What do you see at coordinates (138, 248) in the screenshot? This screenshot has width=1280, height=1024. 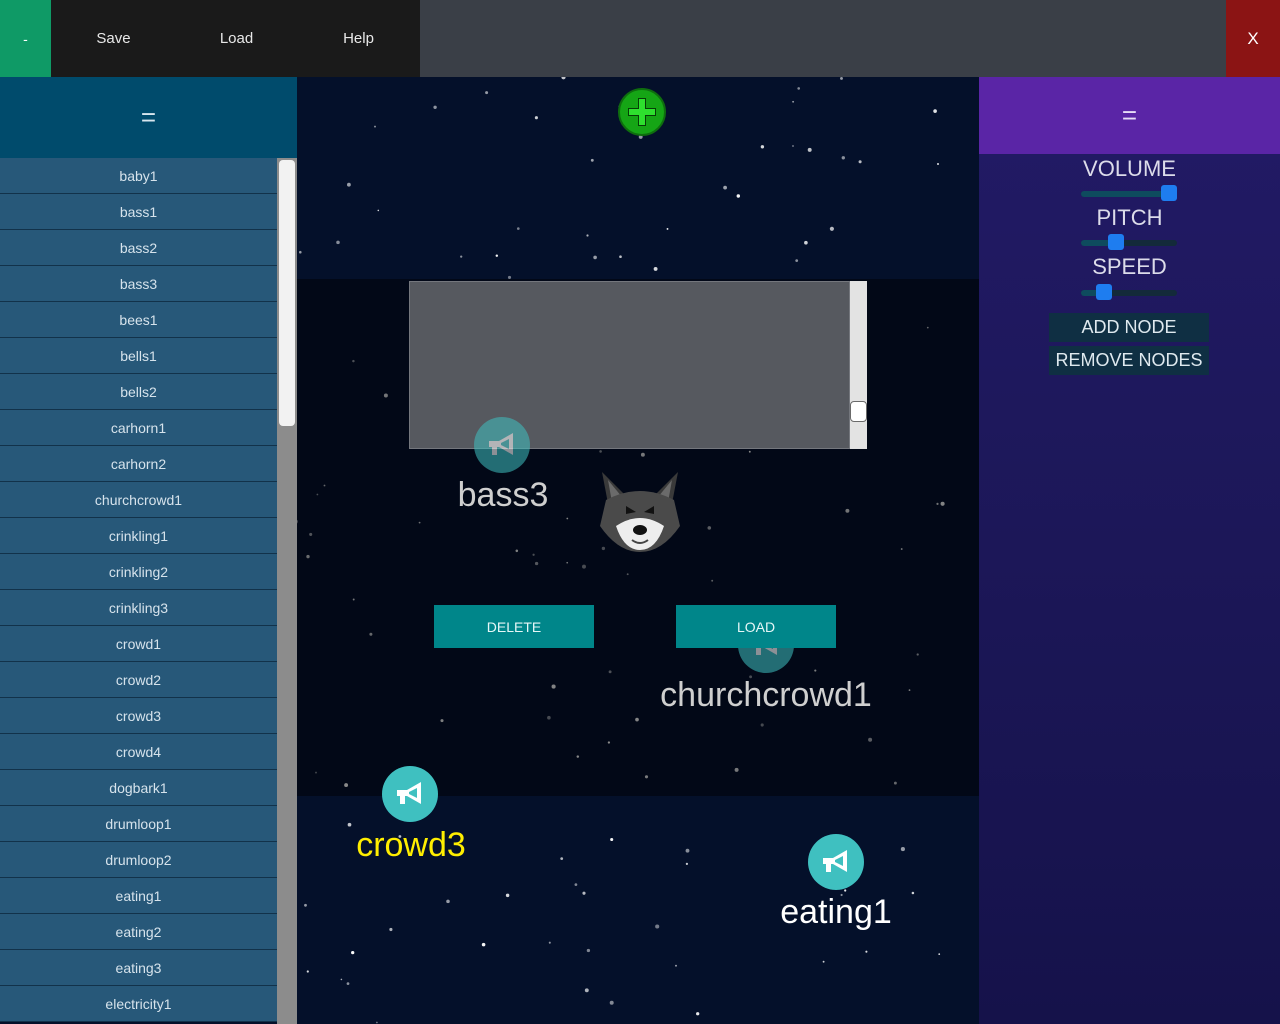 I see `sound-list-item: bass2` at bounding box center [138, 248].